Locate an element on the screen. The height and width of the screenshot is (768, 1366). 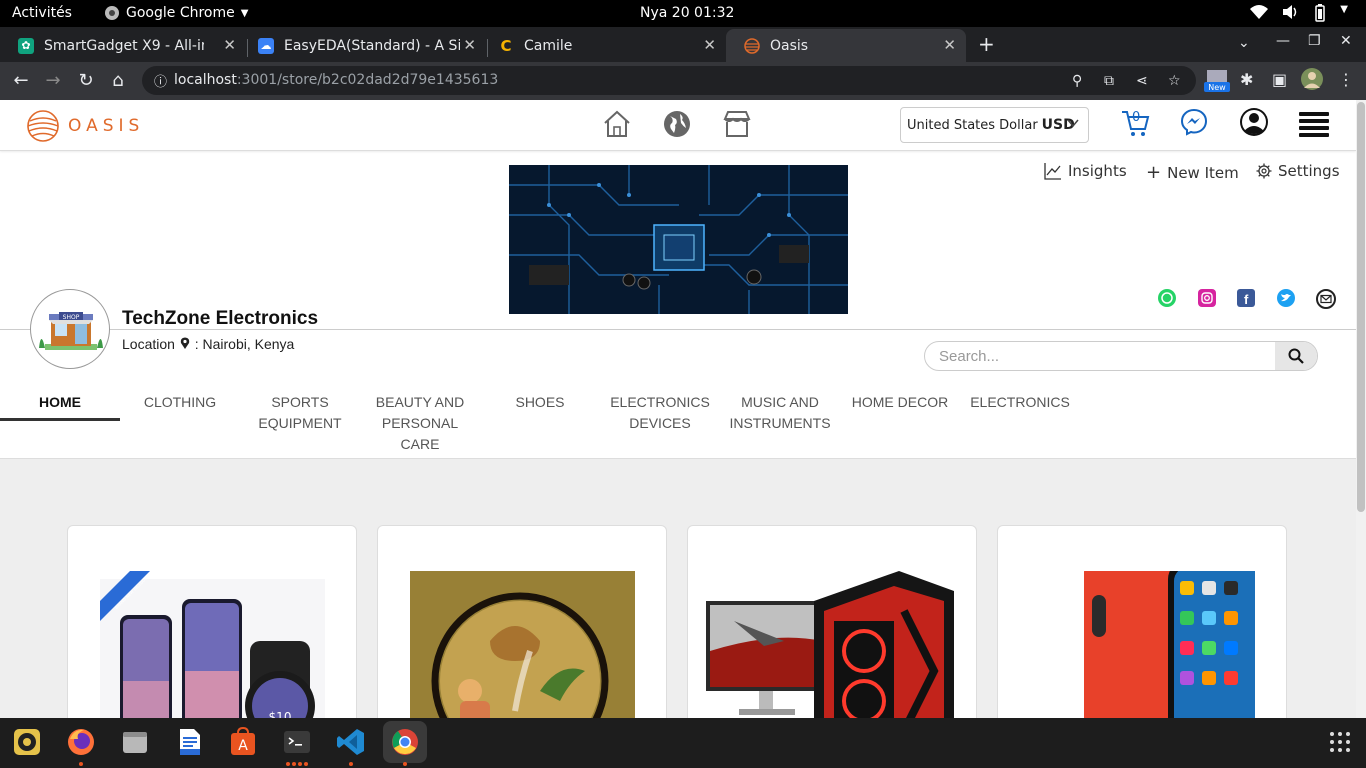
show-apps-grid-icon is located at coordinates (1340, 742).